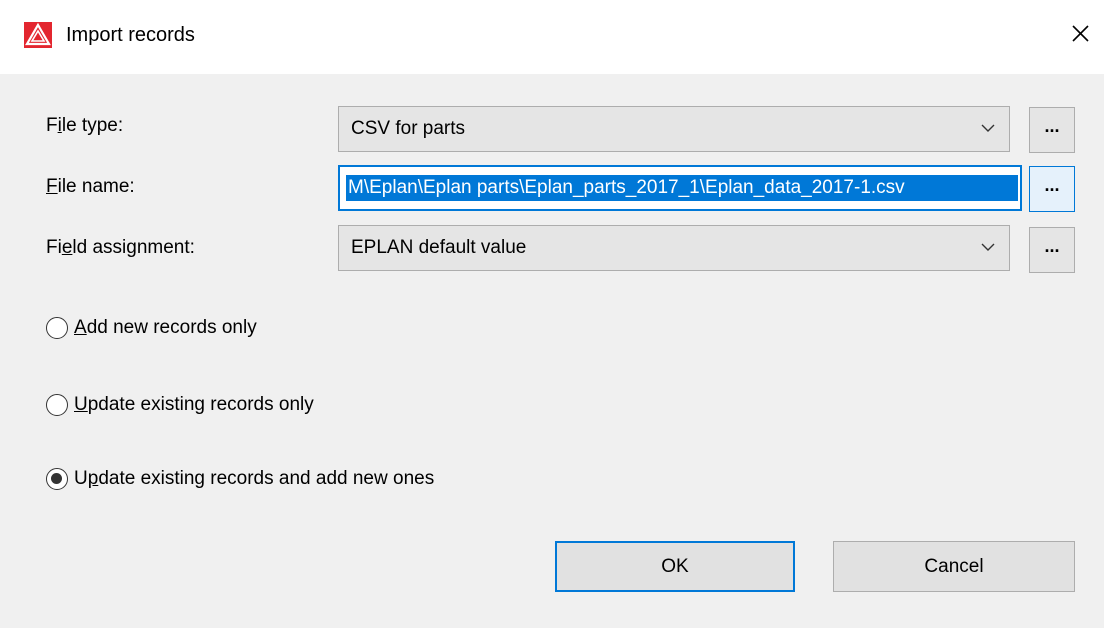 The width and height of the screenshot is (1104, 628). Describe the element at coordinates (954, 566) in the screenshot. I see `cancel-button: Cancel` at that location.